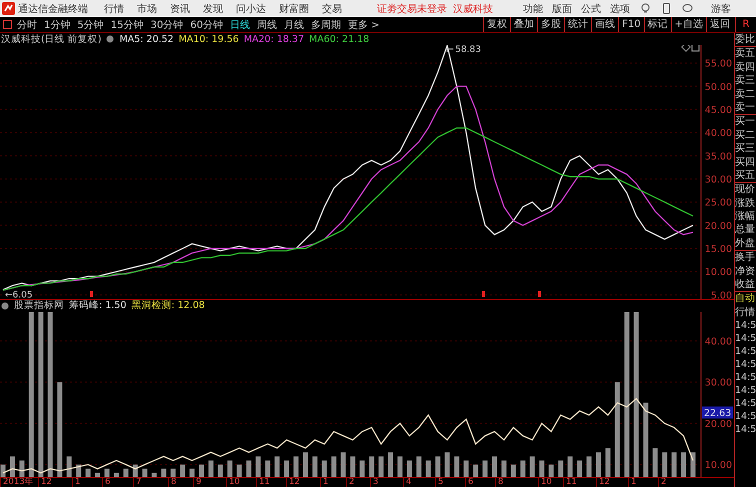 The width and height of the screenshot is (756, 487). Describe the element at coordinates (473, 9) in the screenshot. I see `stock-link: 汉威科技` at that location.